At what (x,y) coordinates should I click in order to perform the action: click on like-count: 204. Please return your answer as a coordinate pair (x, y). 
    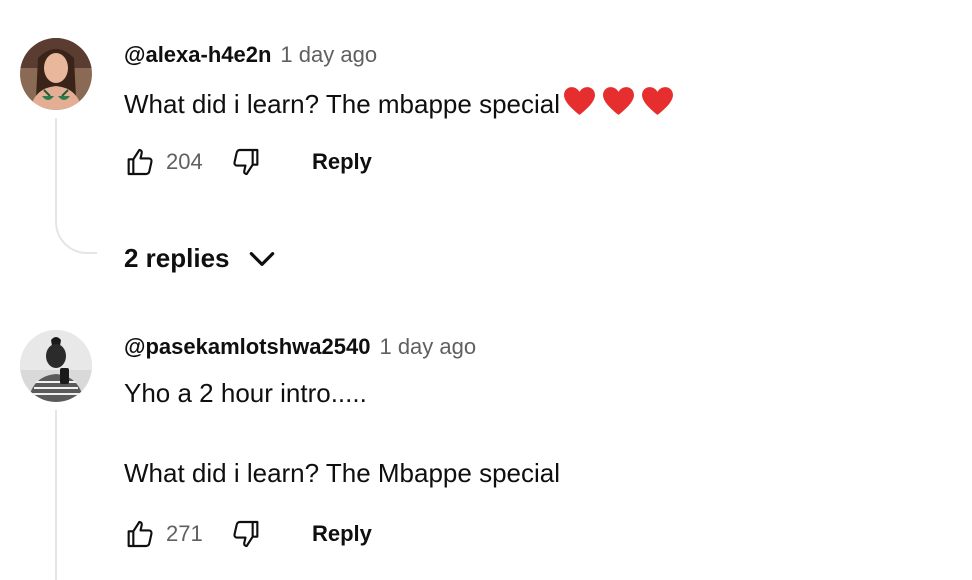
    Looking at the image, I should click on (184, 161).